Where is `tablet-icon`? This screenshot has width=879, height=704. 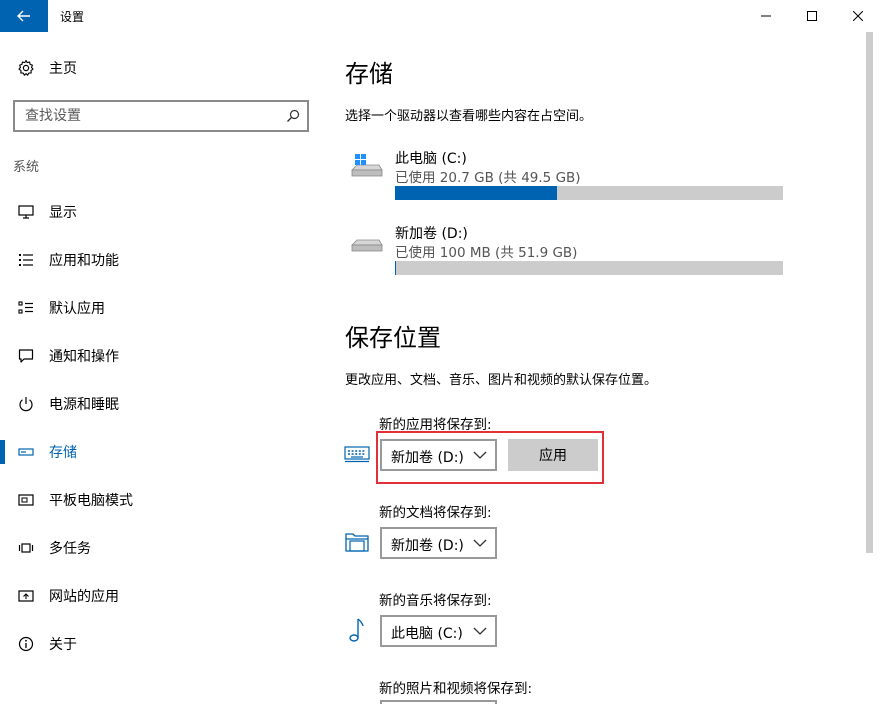 tablet-icon is located at coordinates (26, 500).